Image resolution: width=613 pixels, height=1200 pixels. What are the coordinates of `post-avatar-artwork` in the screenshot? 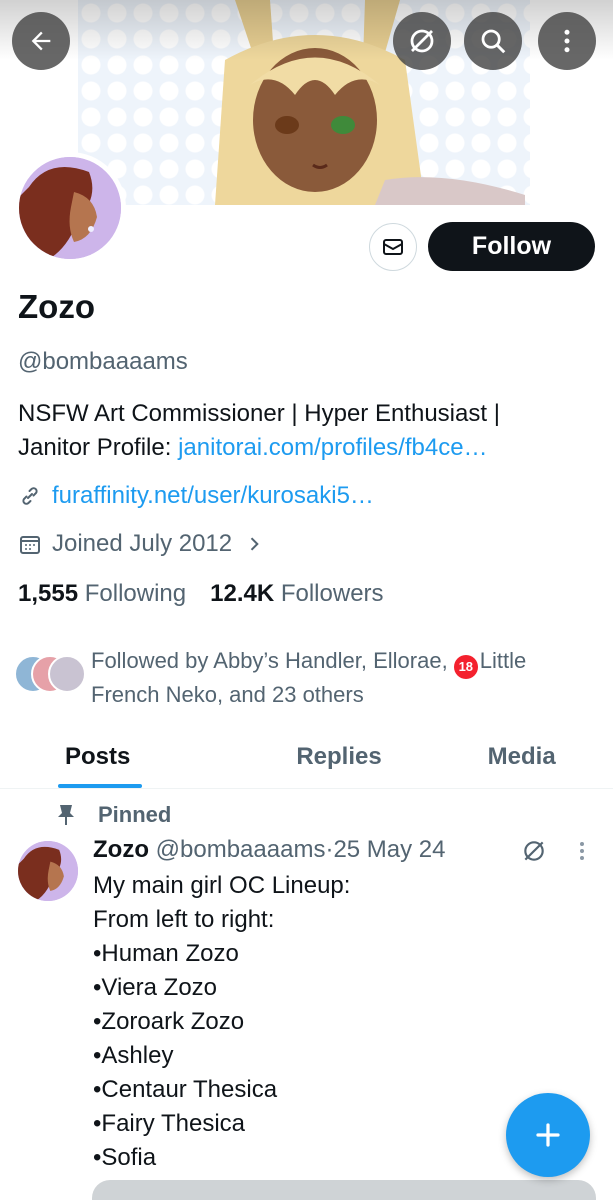 It's located at (48, 871).